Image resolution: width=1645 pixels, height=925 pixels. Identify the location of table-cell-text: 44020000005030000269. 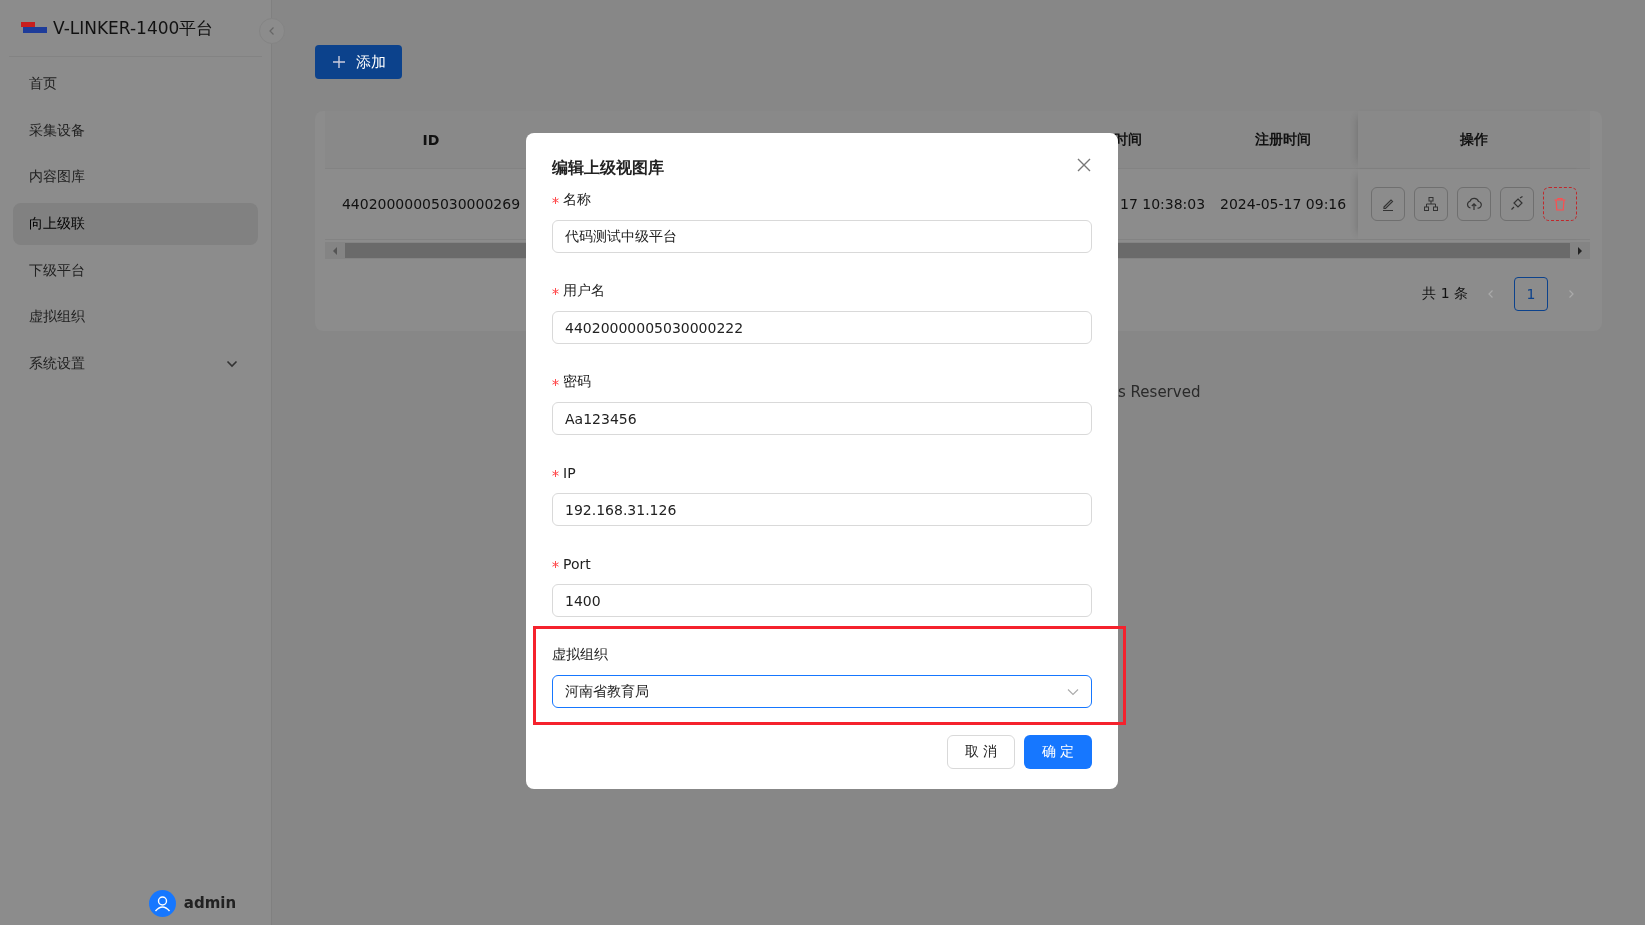
(431, 204).